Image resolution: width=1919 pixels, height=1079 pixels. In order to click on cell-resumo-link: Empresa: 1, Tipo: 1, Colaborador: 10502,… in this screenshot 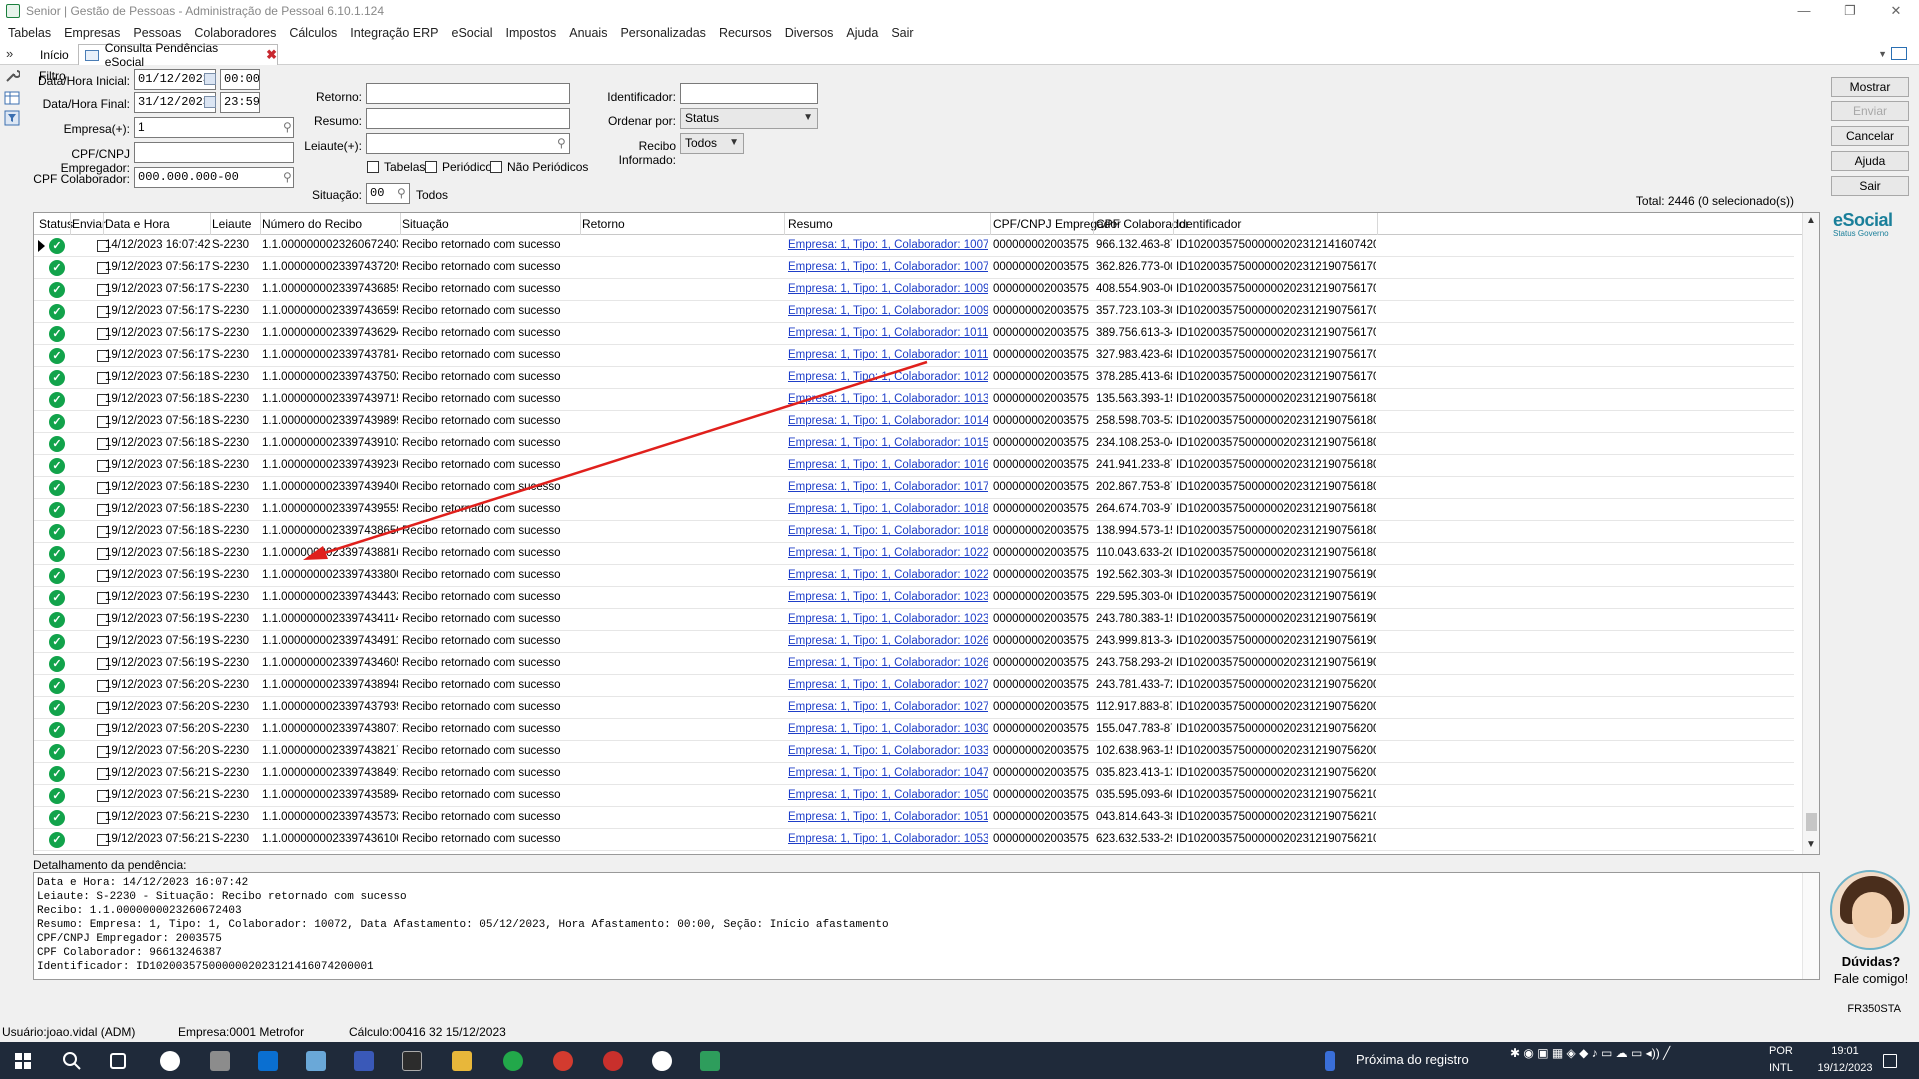, I will do `click(888, 795)`.